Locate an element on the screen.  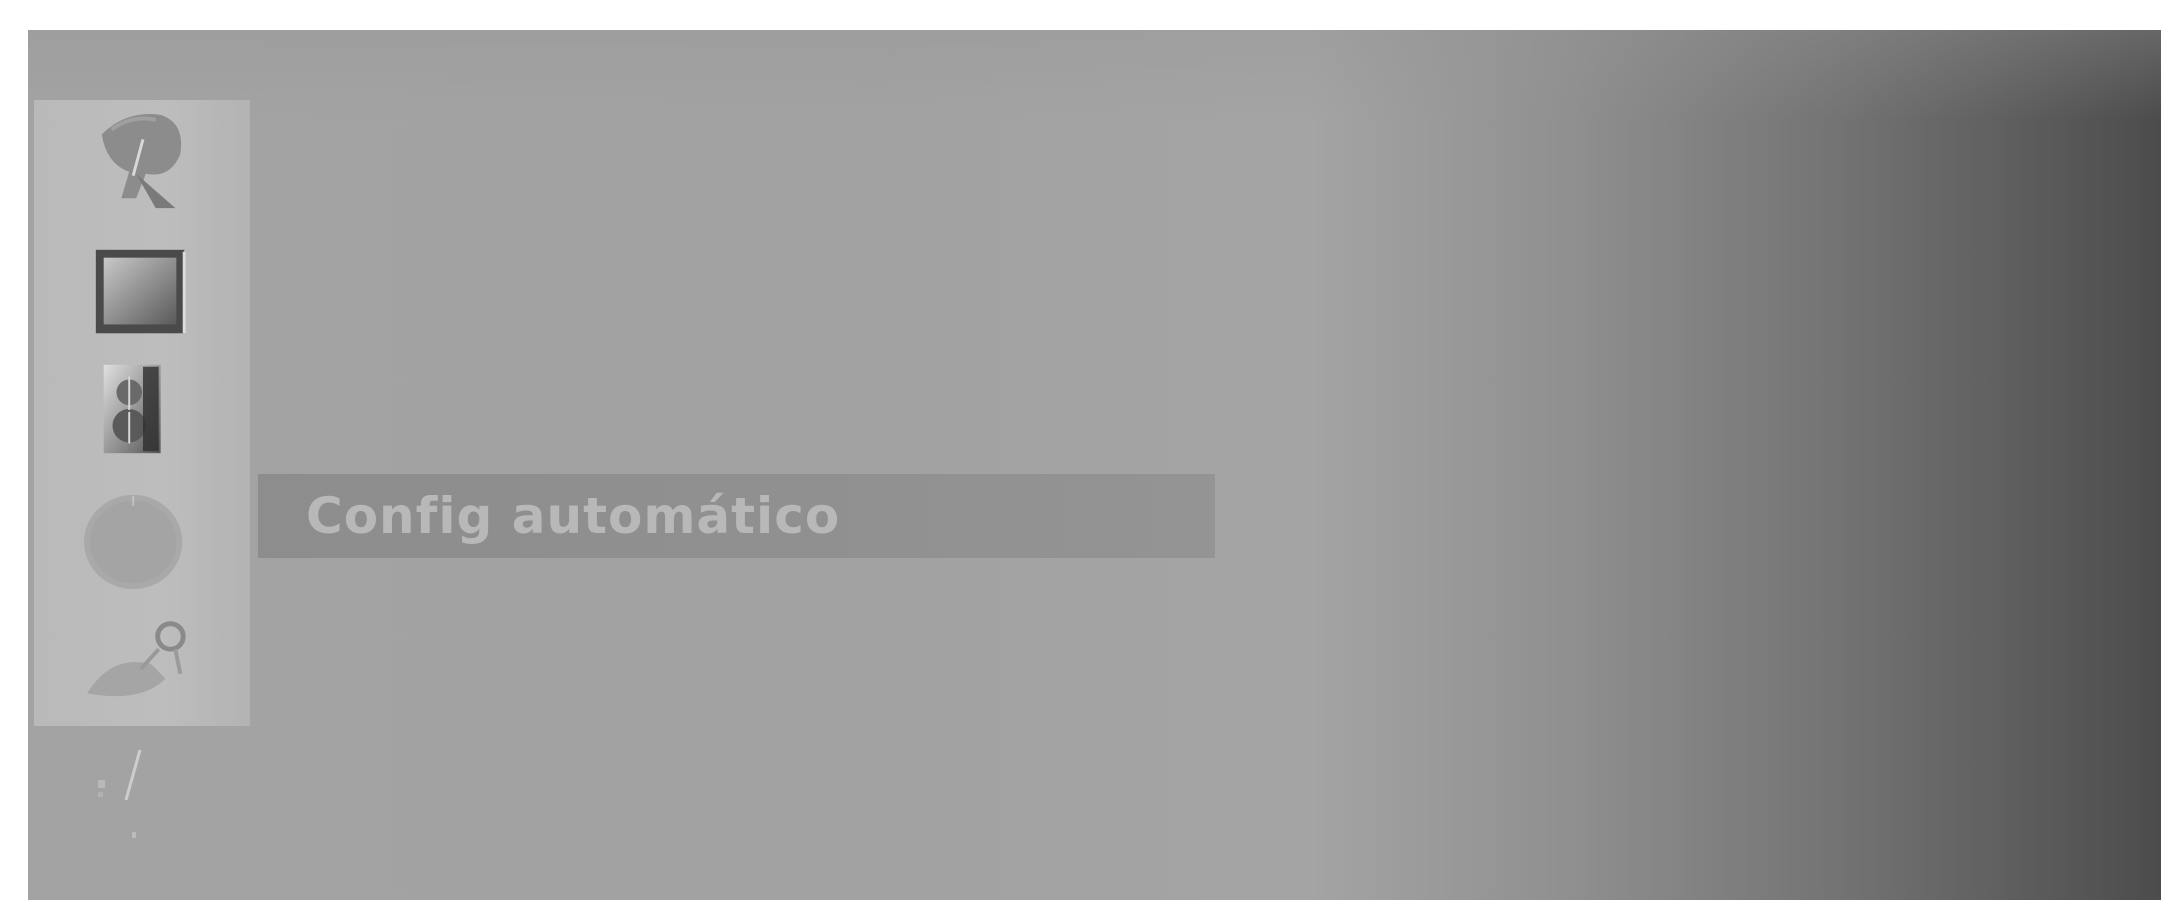
clock-icon is located at coordinates (141, 542).